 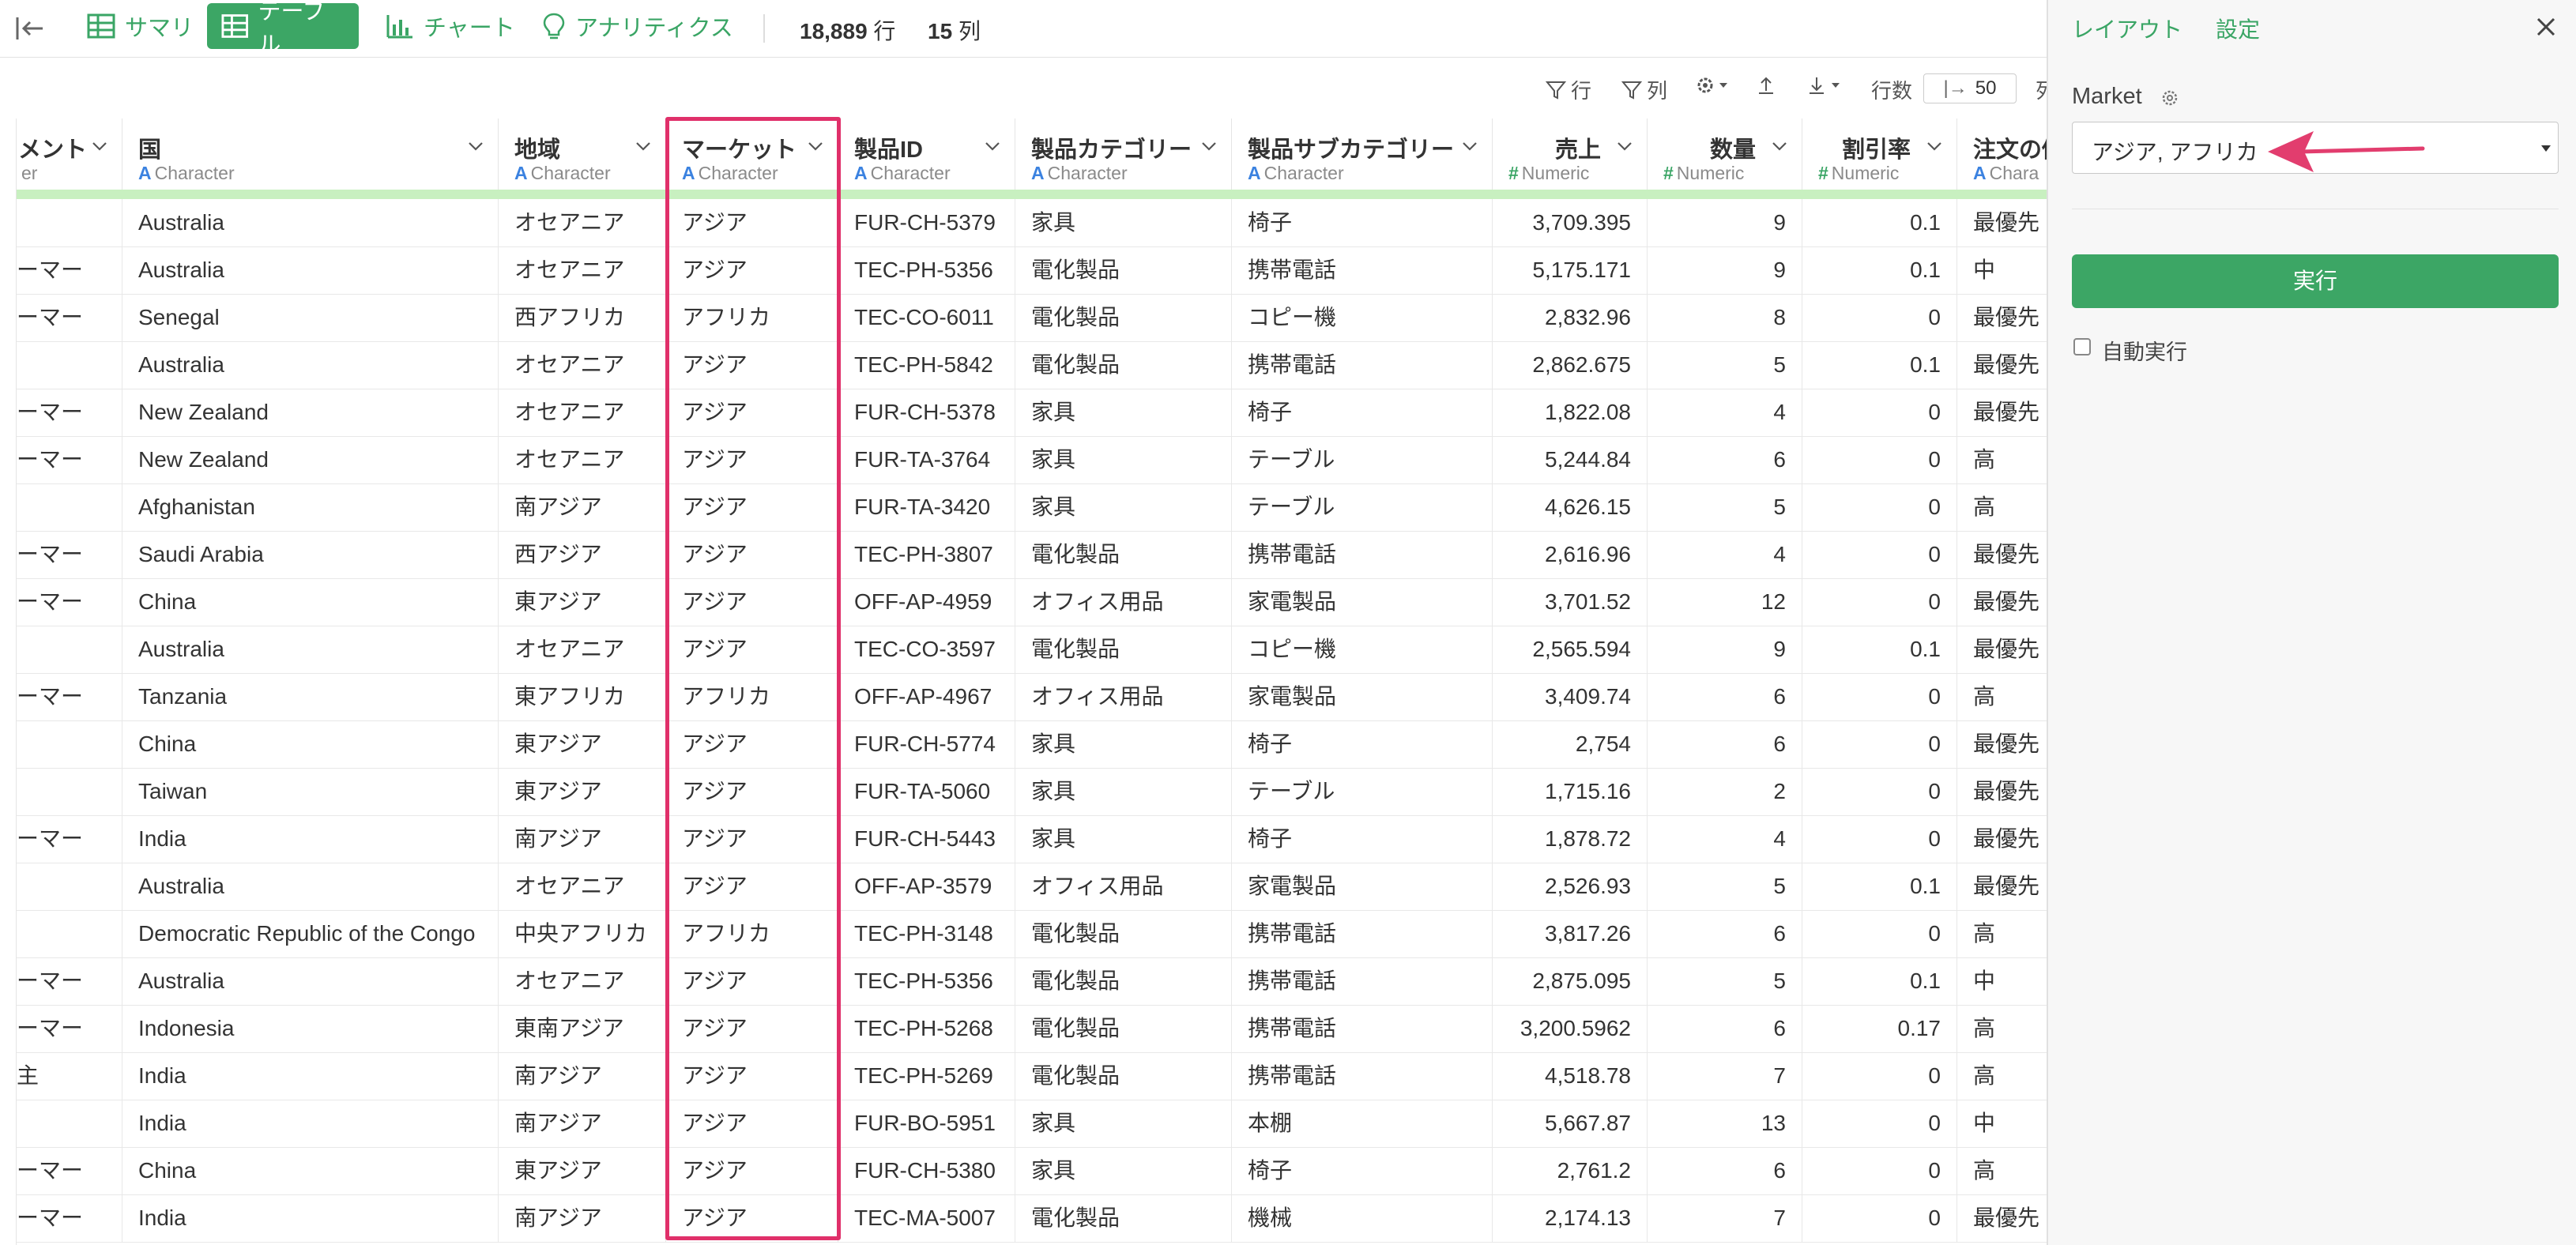 What do you see at coordinates (582, 1028) in the screenshot?
I see `table-cell: 東南アジア` at bounding box center [582, 1028].